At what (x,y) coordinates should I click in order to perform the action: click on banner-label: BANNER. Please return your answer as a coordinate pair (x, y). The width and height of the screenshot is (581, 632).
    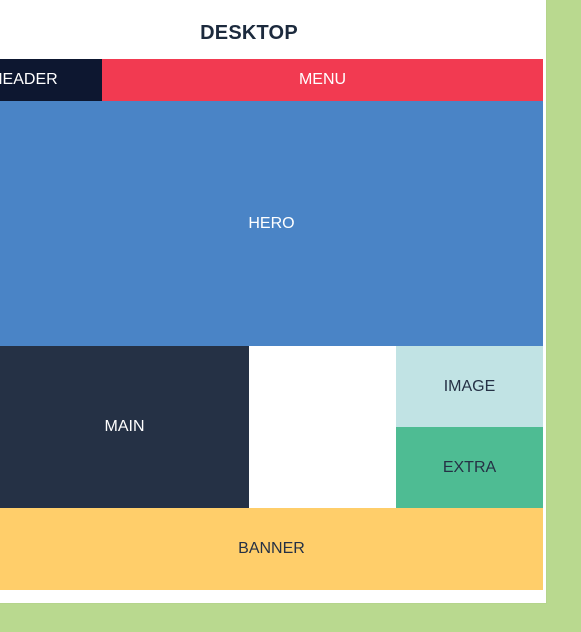
    Looking at the image, I should click on (271, 548).